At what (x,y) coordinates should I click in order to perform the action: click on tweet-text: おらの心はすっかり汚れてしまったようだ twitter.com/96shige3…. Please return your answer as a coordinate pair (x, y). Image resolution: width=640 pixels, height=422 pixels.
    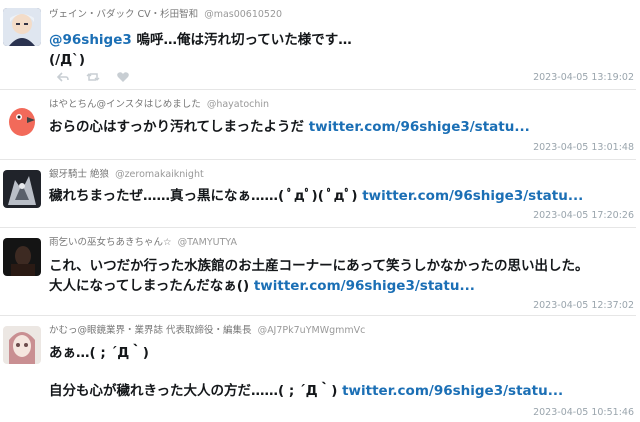
    Looking at the image, I should click on (289, 127).